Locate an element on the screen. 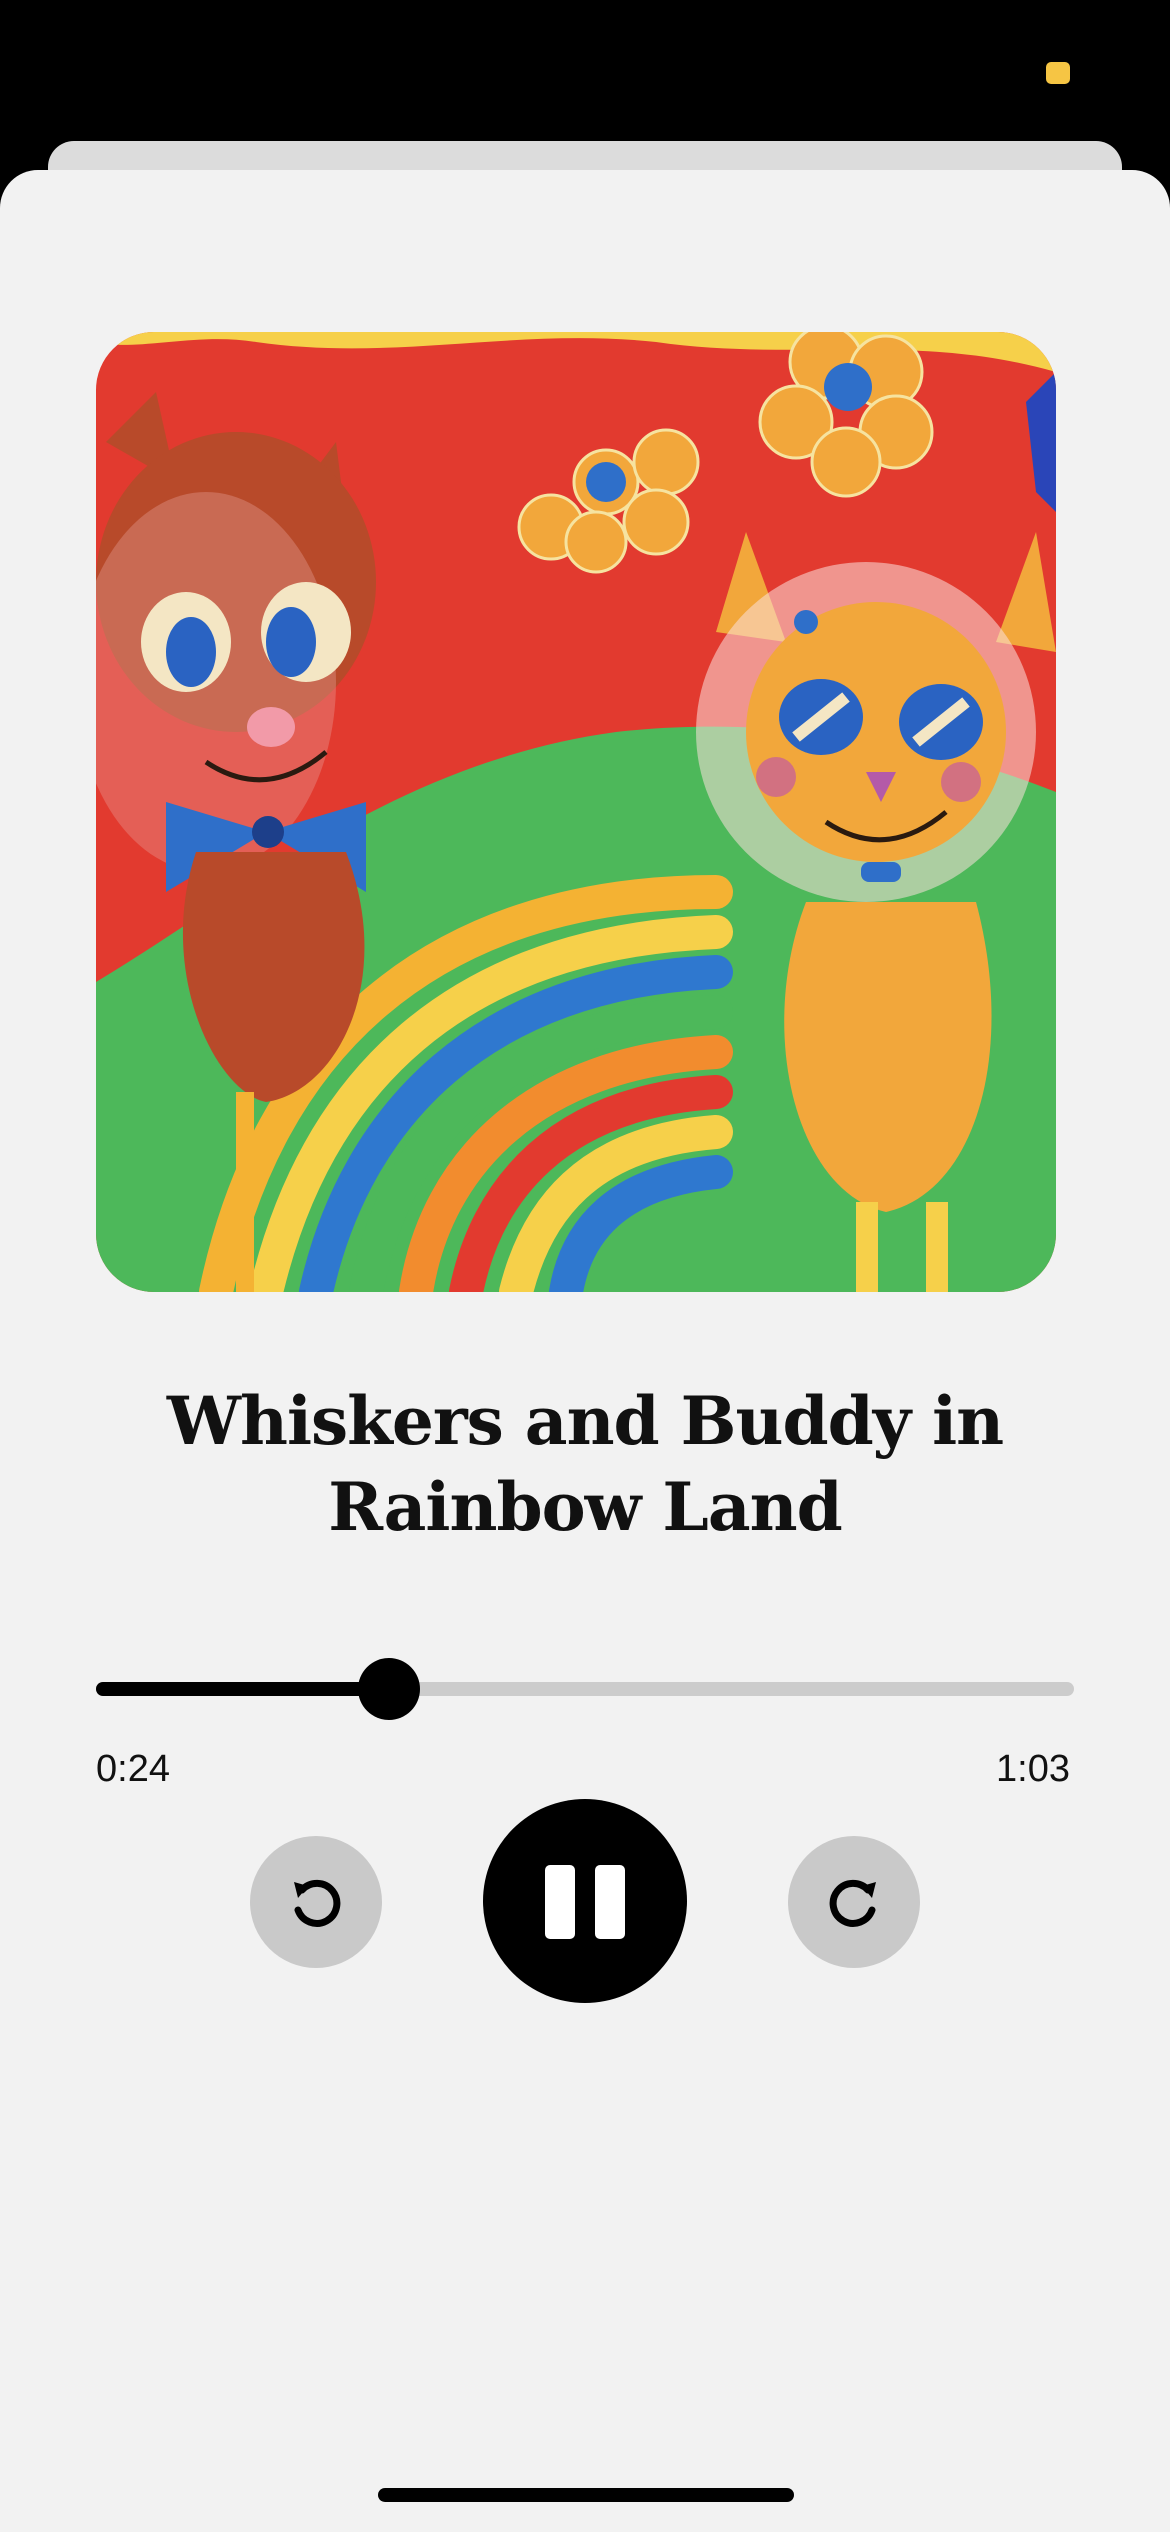  rewind-icon is located at coordinates (317, 1903).